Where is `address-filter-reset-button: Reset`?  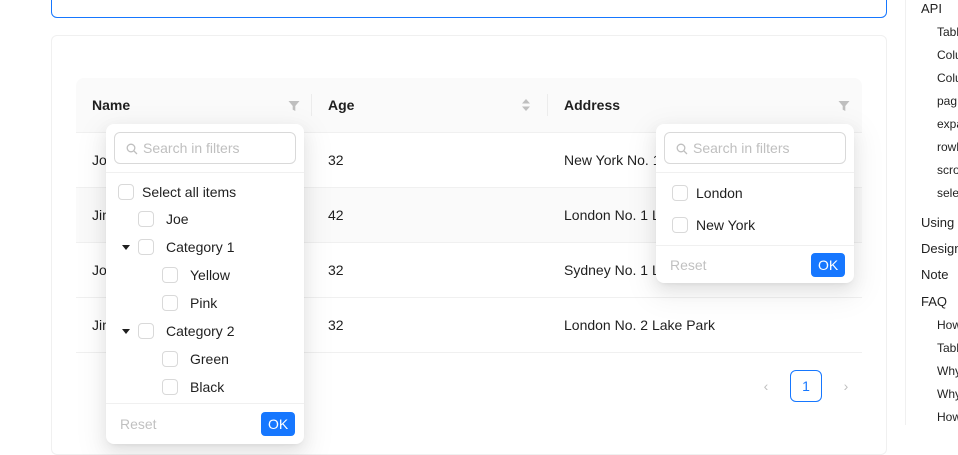 address-filter-reset-button: Reset is located at coordinates (688, 265).